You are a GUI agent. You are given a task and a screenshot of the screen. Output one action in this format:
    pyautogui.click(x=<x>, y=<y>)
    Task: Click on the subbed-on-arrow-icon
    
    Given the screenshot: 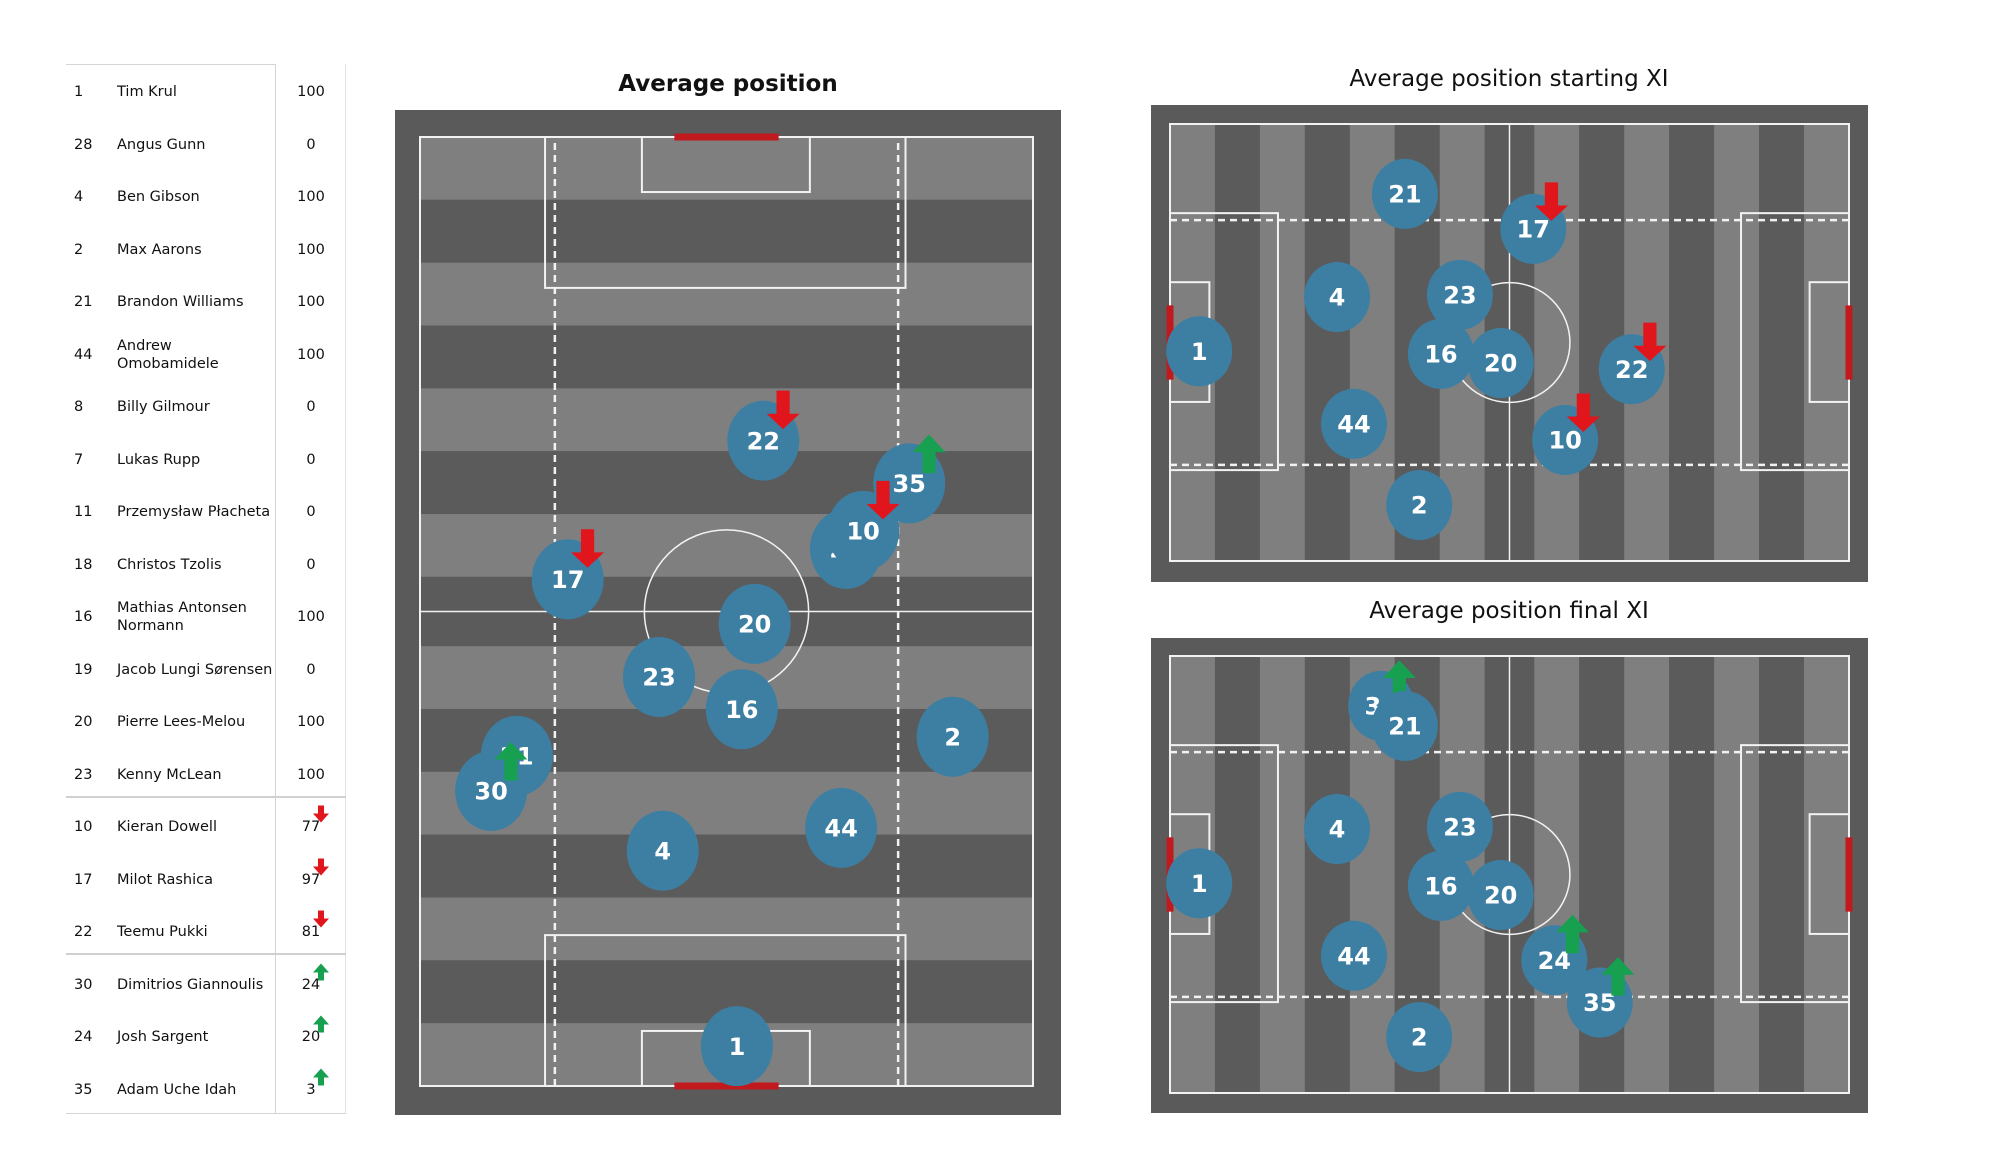 What is the action you would take?
    pyautogui.click(x=321, y=971)
    